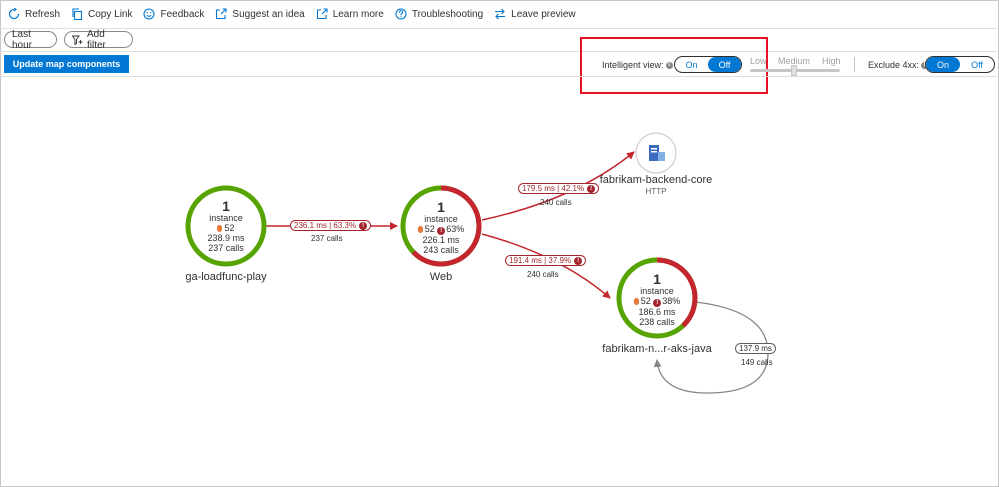 This screenshot has width=999, height=487. I want to click on edge-java-self-badge: 137.9 ms, so click(755, 348).